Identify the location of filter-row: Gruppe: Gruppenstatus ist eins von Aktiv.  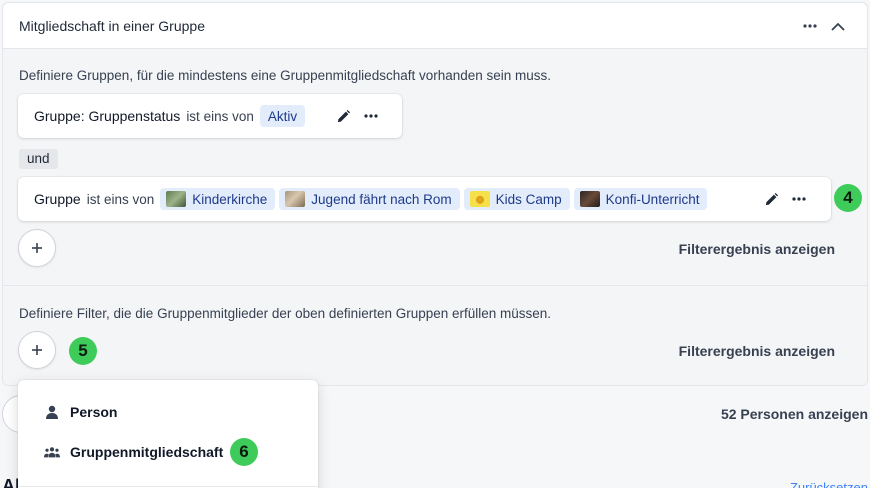
(170, 116).